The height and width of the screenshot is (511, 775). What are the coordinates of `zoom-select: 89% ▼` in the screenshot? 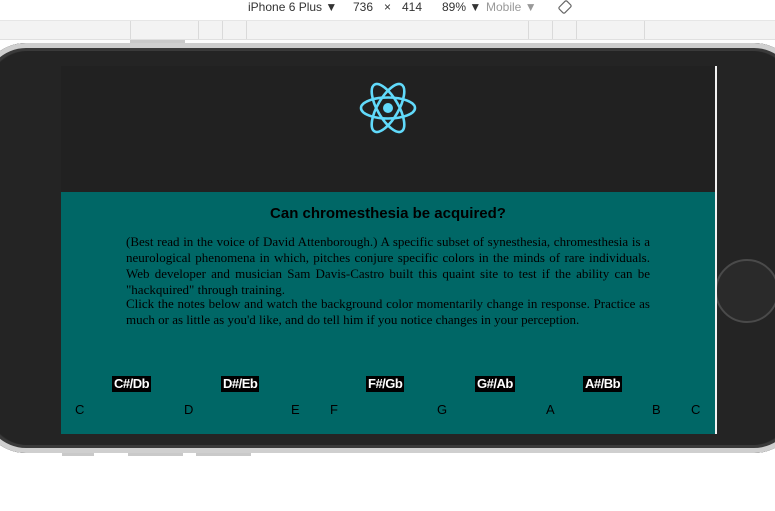 It's located at (461, 7).